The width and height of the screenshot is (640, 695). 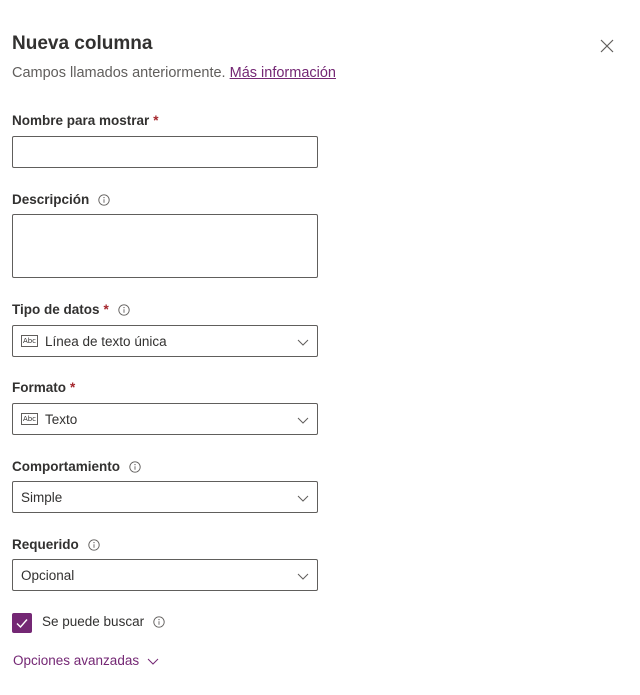 I want to click on behavior-value: Simple, so click(x=42, y=497).